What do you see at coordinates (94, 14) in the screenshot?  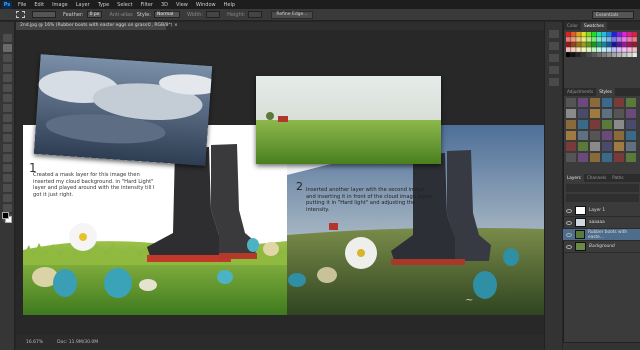 I see `feather-input: 0 px` at bounding box center [94, 14].